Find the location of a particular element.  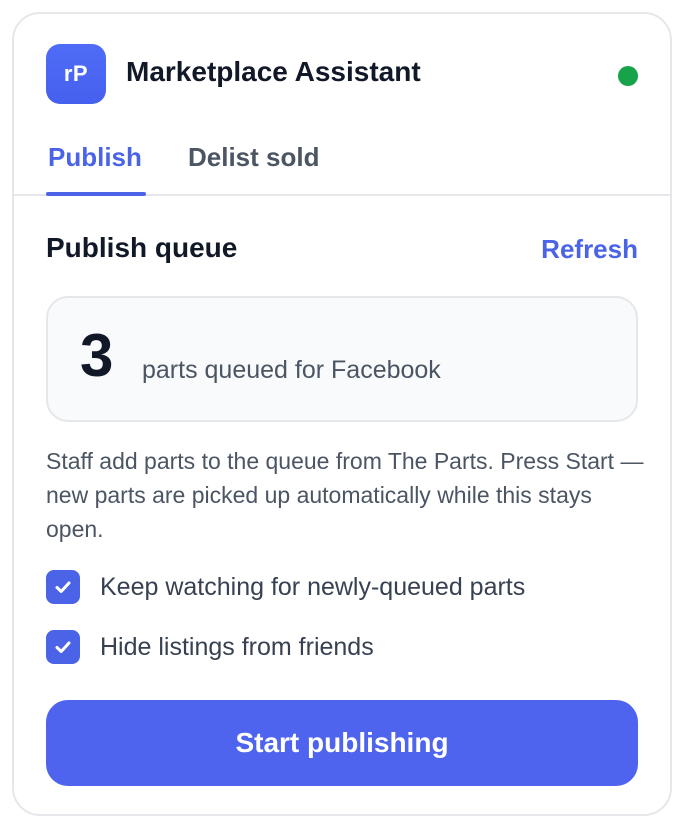

tab-publish: Publish is located at coordinates (95, 157).